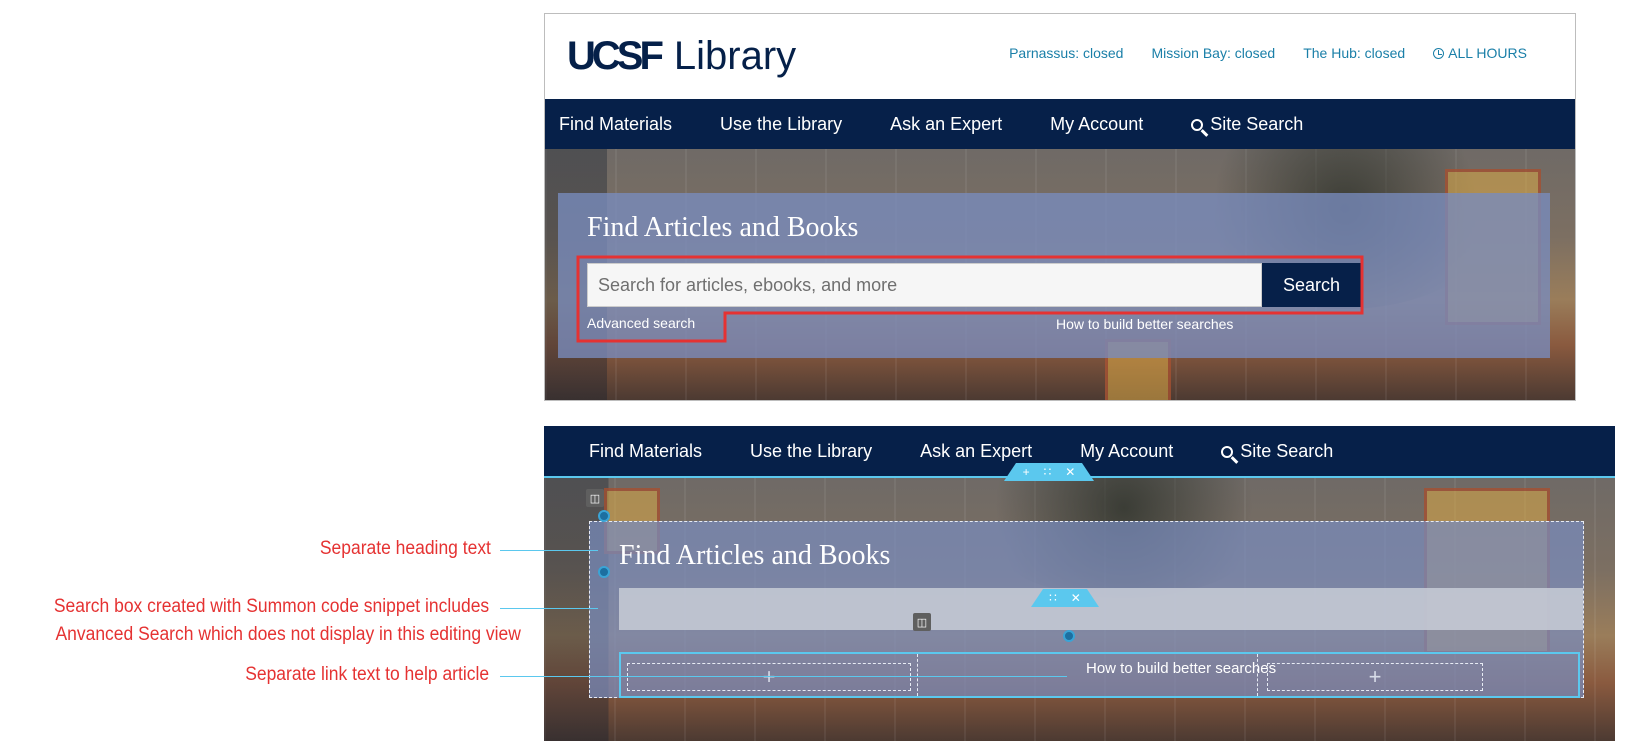 Image resolution: width=1651 pixels, height=750 pixels. I want to click on hours-mission-bay-link: Mission Bay: closed, so click(1213, 53).